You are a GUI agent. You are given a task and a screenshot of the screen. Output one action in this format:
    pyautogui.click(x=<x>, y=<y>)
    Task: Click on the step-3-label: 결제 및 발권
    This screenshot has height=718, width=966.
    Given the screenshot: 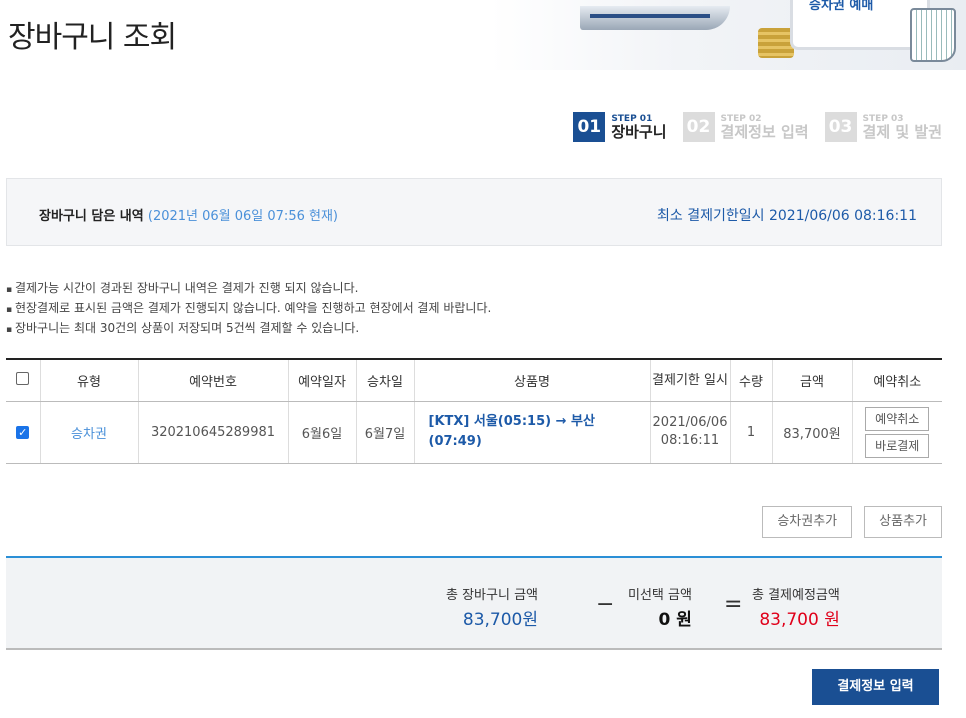 What is the action you would take?
    pyautogui.click(x=902, y=131)
    